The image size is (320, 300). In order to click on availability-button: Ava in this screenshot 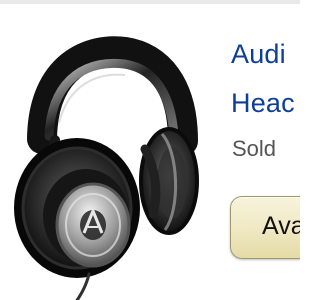, I will do `click(265, 227)`.